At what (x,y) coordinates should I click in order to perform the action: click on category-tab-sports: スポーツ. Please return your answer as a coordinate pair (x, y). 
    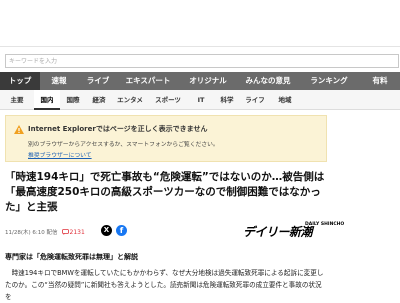
    Looking at the image, I should click on (168, 100).